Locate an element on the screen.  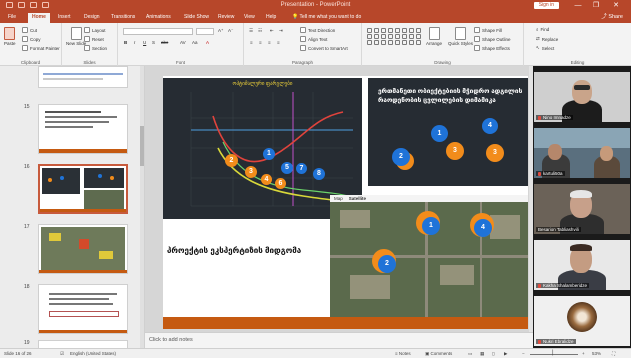
find-button: ⌕ Find is located at coordinates (542, 29).